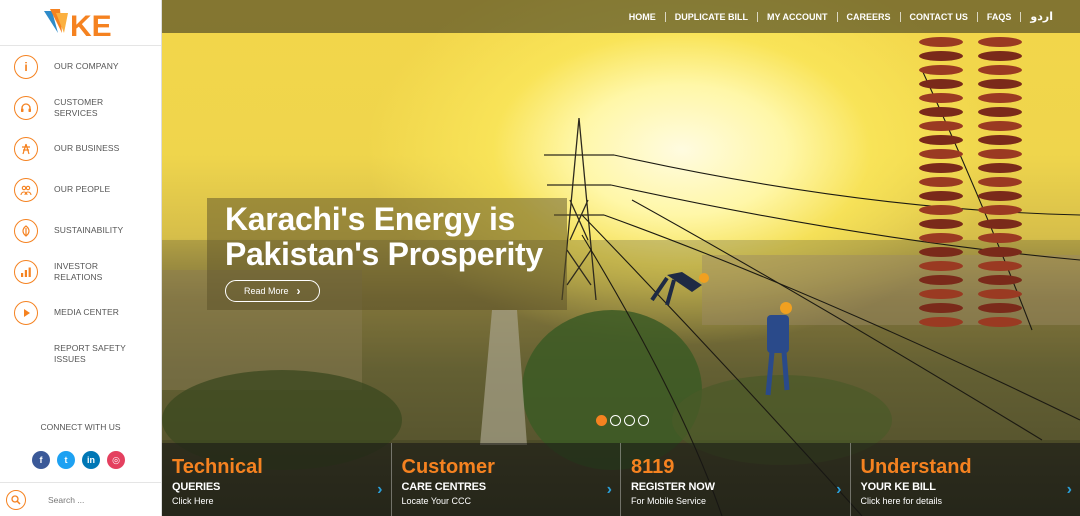  I want to click on nav-duplicate-bill: DUPLICATE BILL, so click(710, 16).